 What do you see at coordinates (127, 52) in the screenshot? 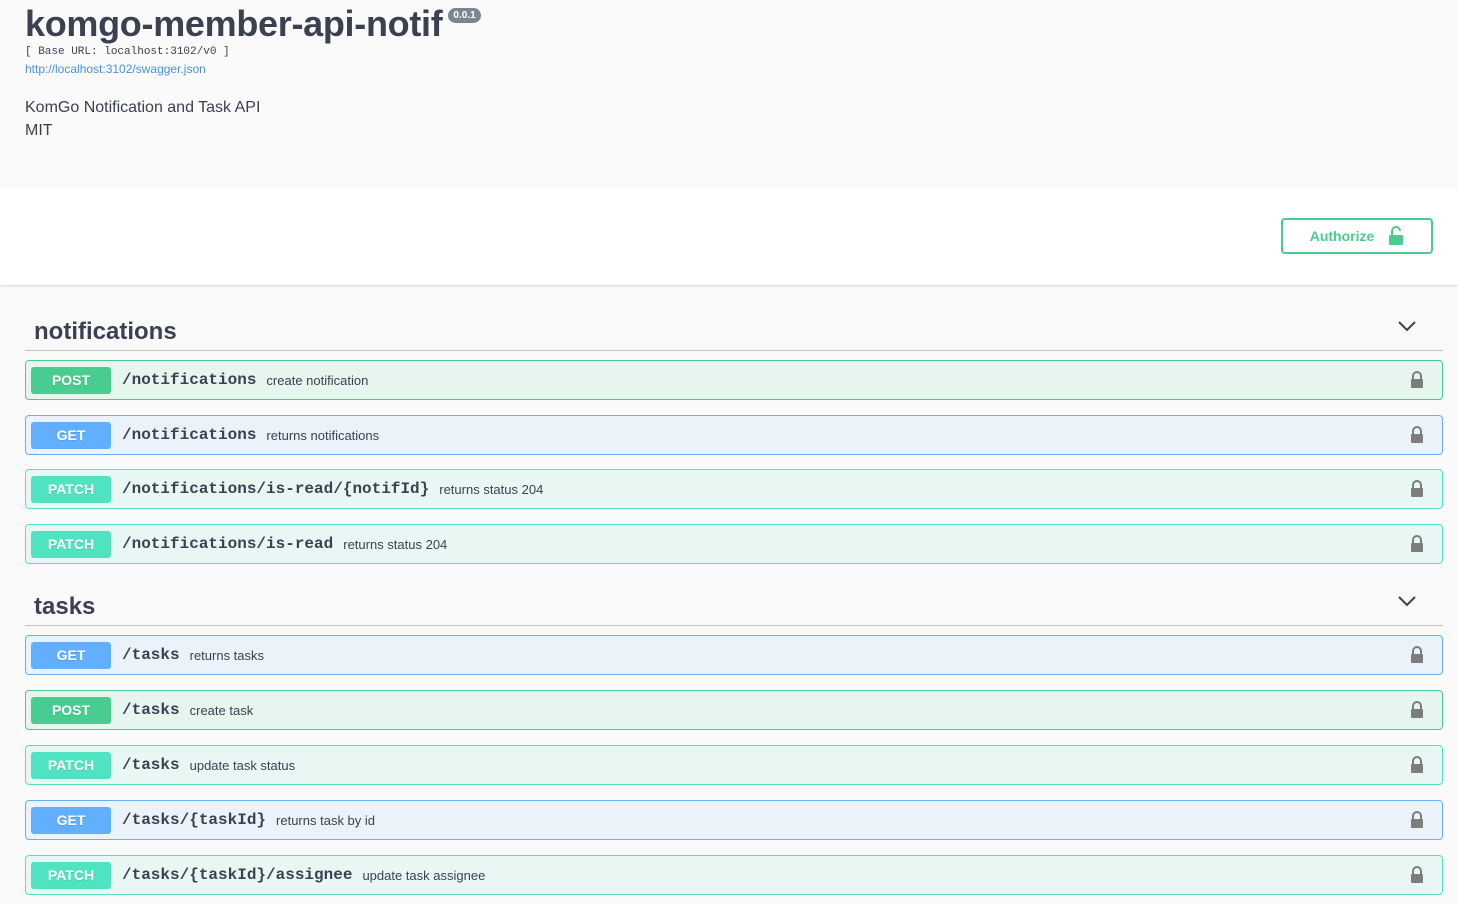
I see `base-url: [ Base URL: localhost:3102/v0 ]` at bounding box center [127, 52].